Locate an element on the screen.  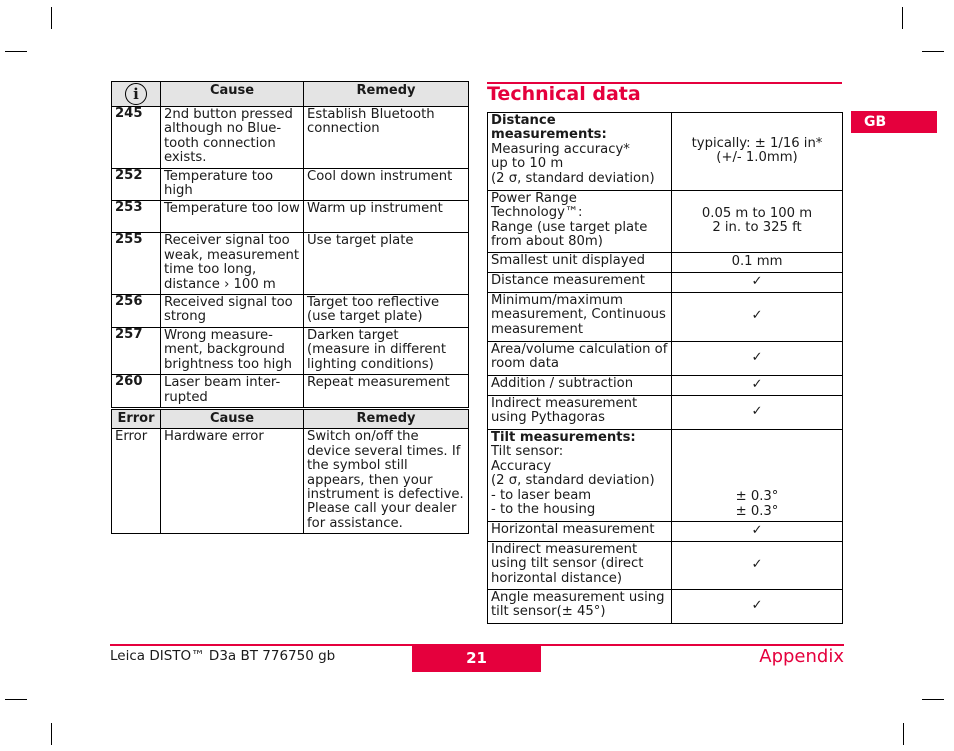
error-remedy: Establish Bluetooth connection is located at coordinates (386, 137).